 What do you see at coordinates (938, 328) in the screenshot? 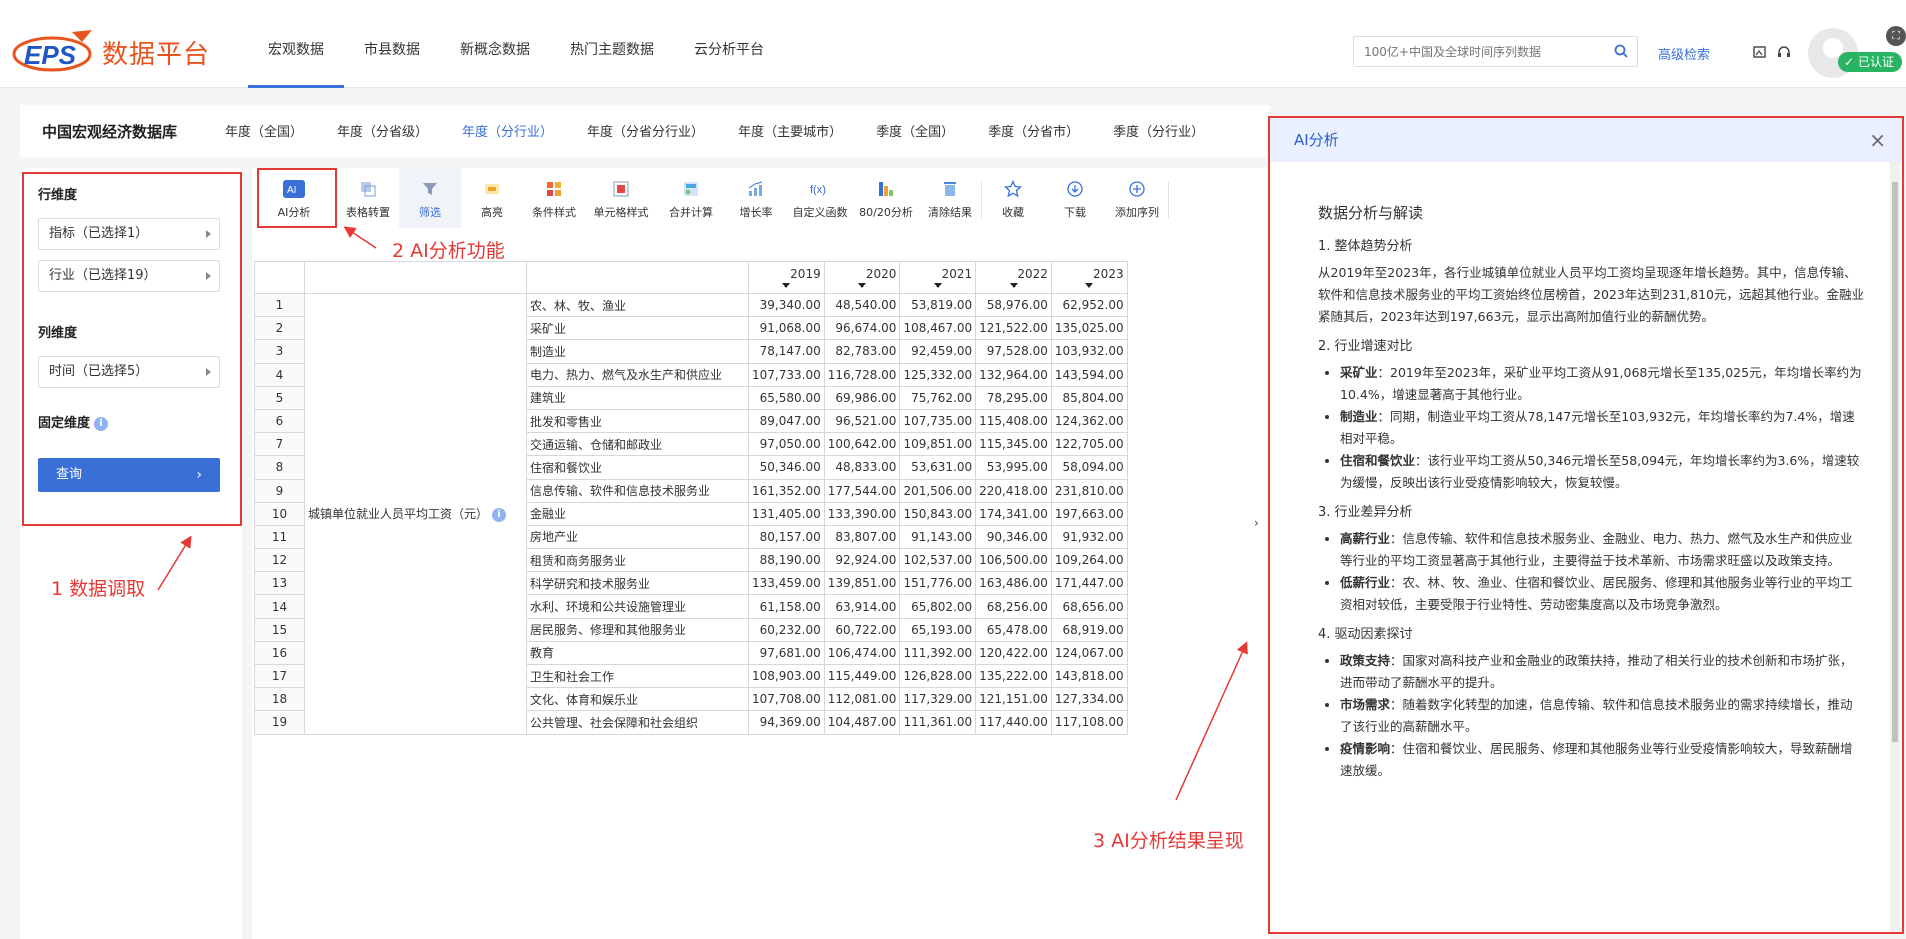
I see `value-cell: 108,467.00` at bounding box center [938, 328].